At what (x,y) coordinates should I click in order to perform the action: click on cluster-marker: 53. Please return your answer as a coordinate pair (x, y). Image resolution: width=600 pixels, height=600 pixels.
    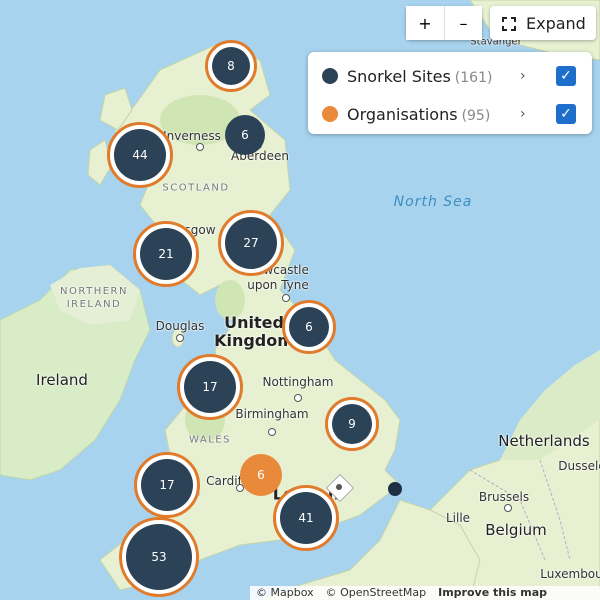
    Looking at the image, I should click on (159, 557).